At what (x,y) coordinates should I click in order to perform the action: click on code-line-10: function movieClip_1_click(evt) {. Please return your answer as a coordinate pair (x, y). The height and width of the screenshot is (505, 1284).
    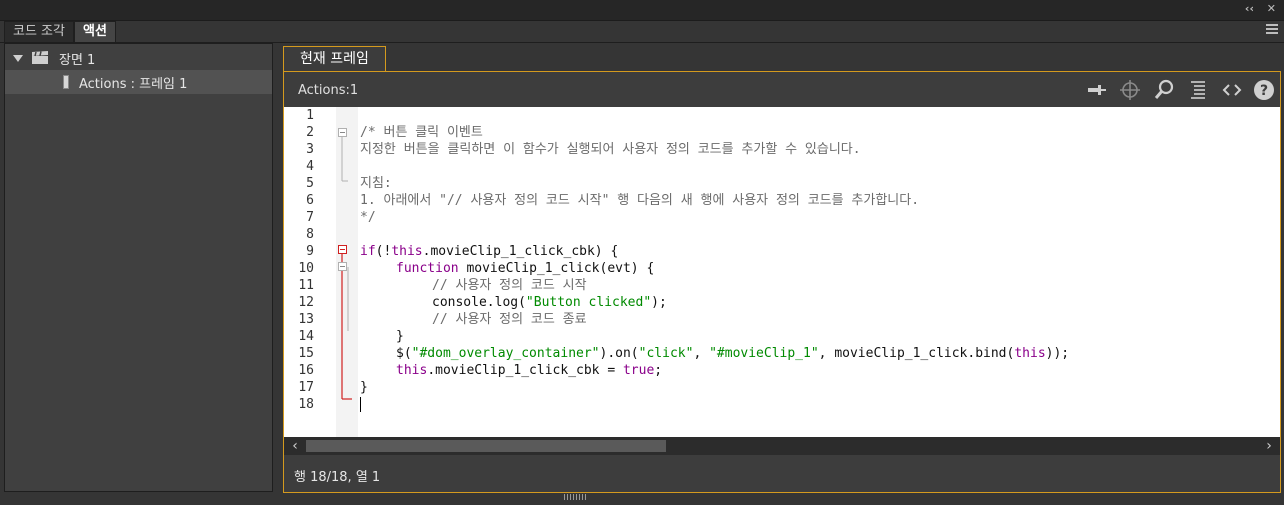
    Looking at the image, I should click on (525, 268).